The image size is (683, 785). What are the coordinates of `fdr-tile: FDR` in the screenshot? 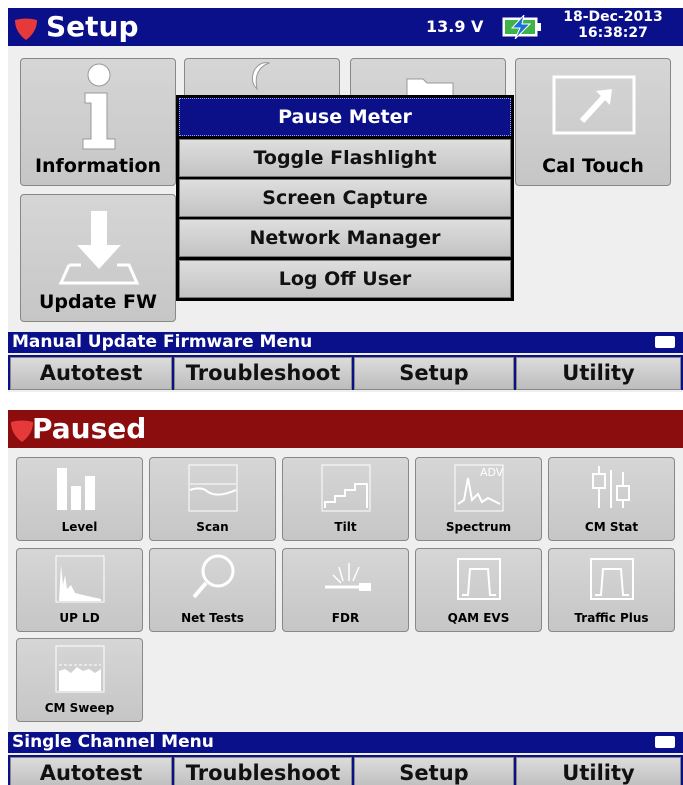 It's located at (345, 590).